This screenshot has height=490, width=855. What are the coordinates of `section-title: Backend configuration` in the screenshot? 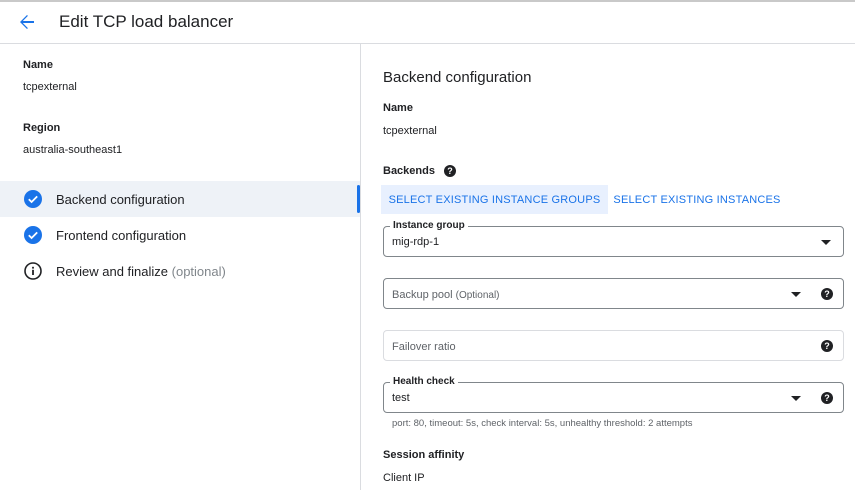 It's located at (457, 77).